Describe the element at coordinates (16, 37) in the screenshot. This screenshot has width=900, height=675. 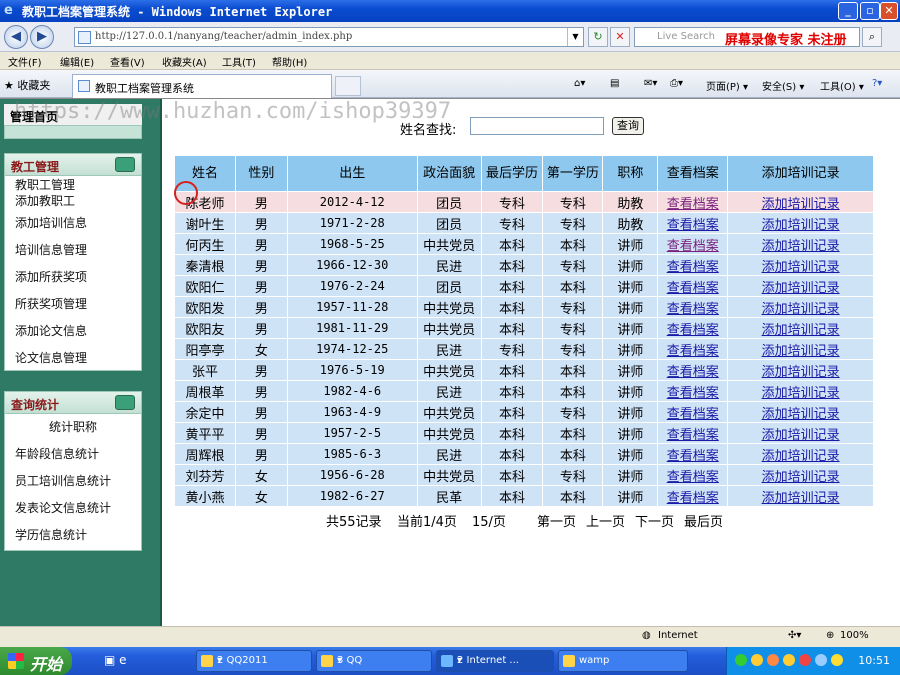
I see `back-button: ◀` at that location.